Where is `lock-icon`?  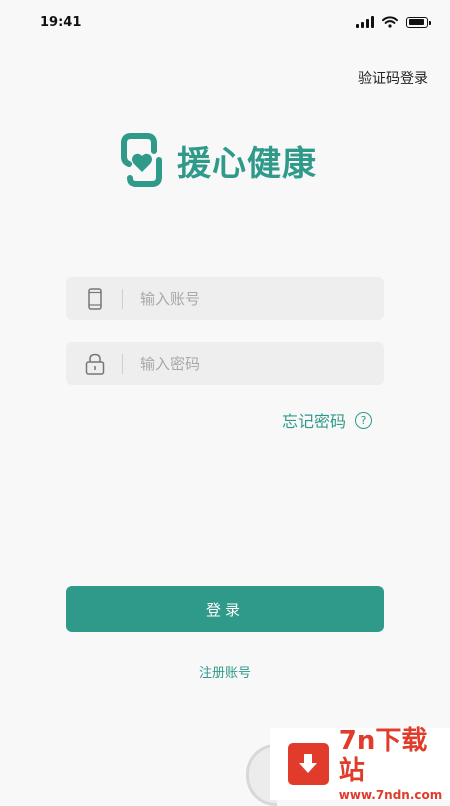
lock-icon is located at coordinates (95, 364).